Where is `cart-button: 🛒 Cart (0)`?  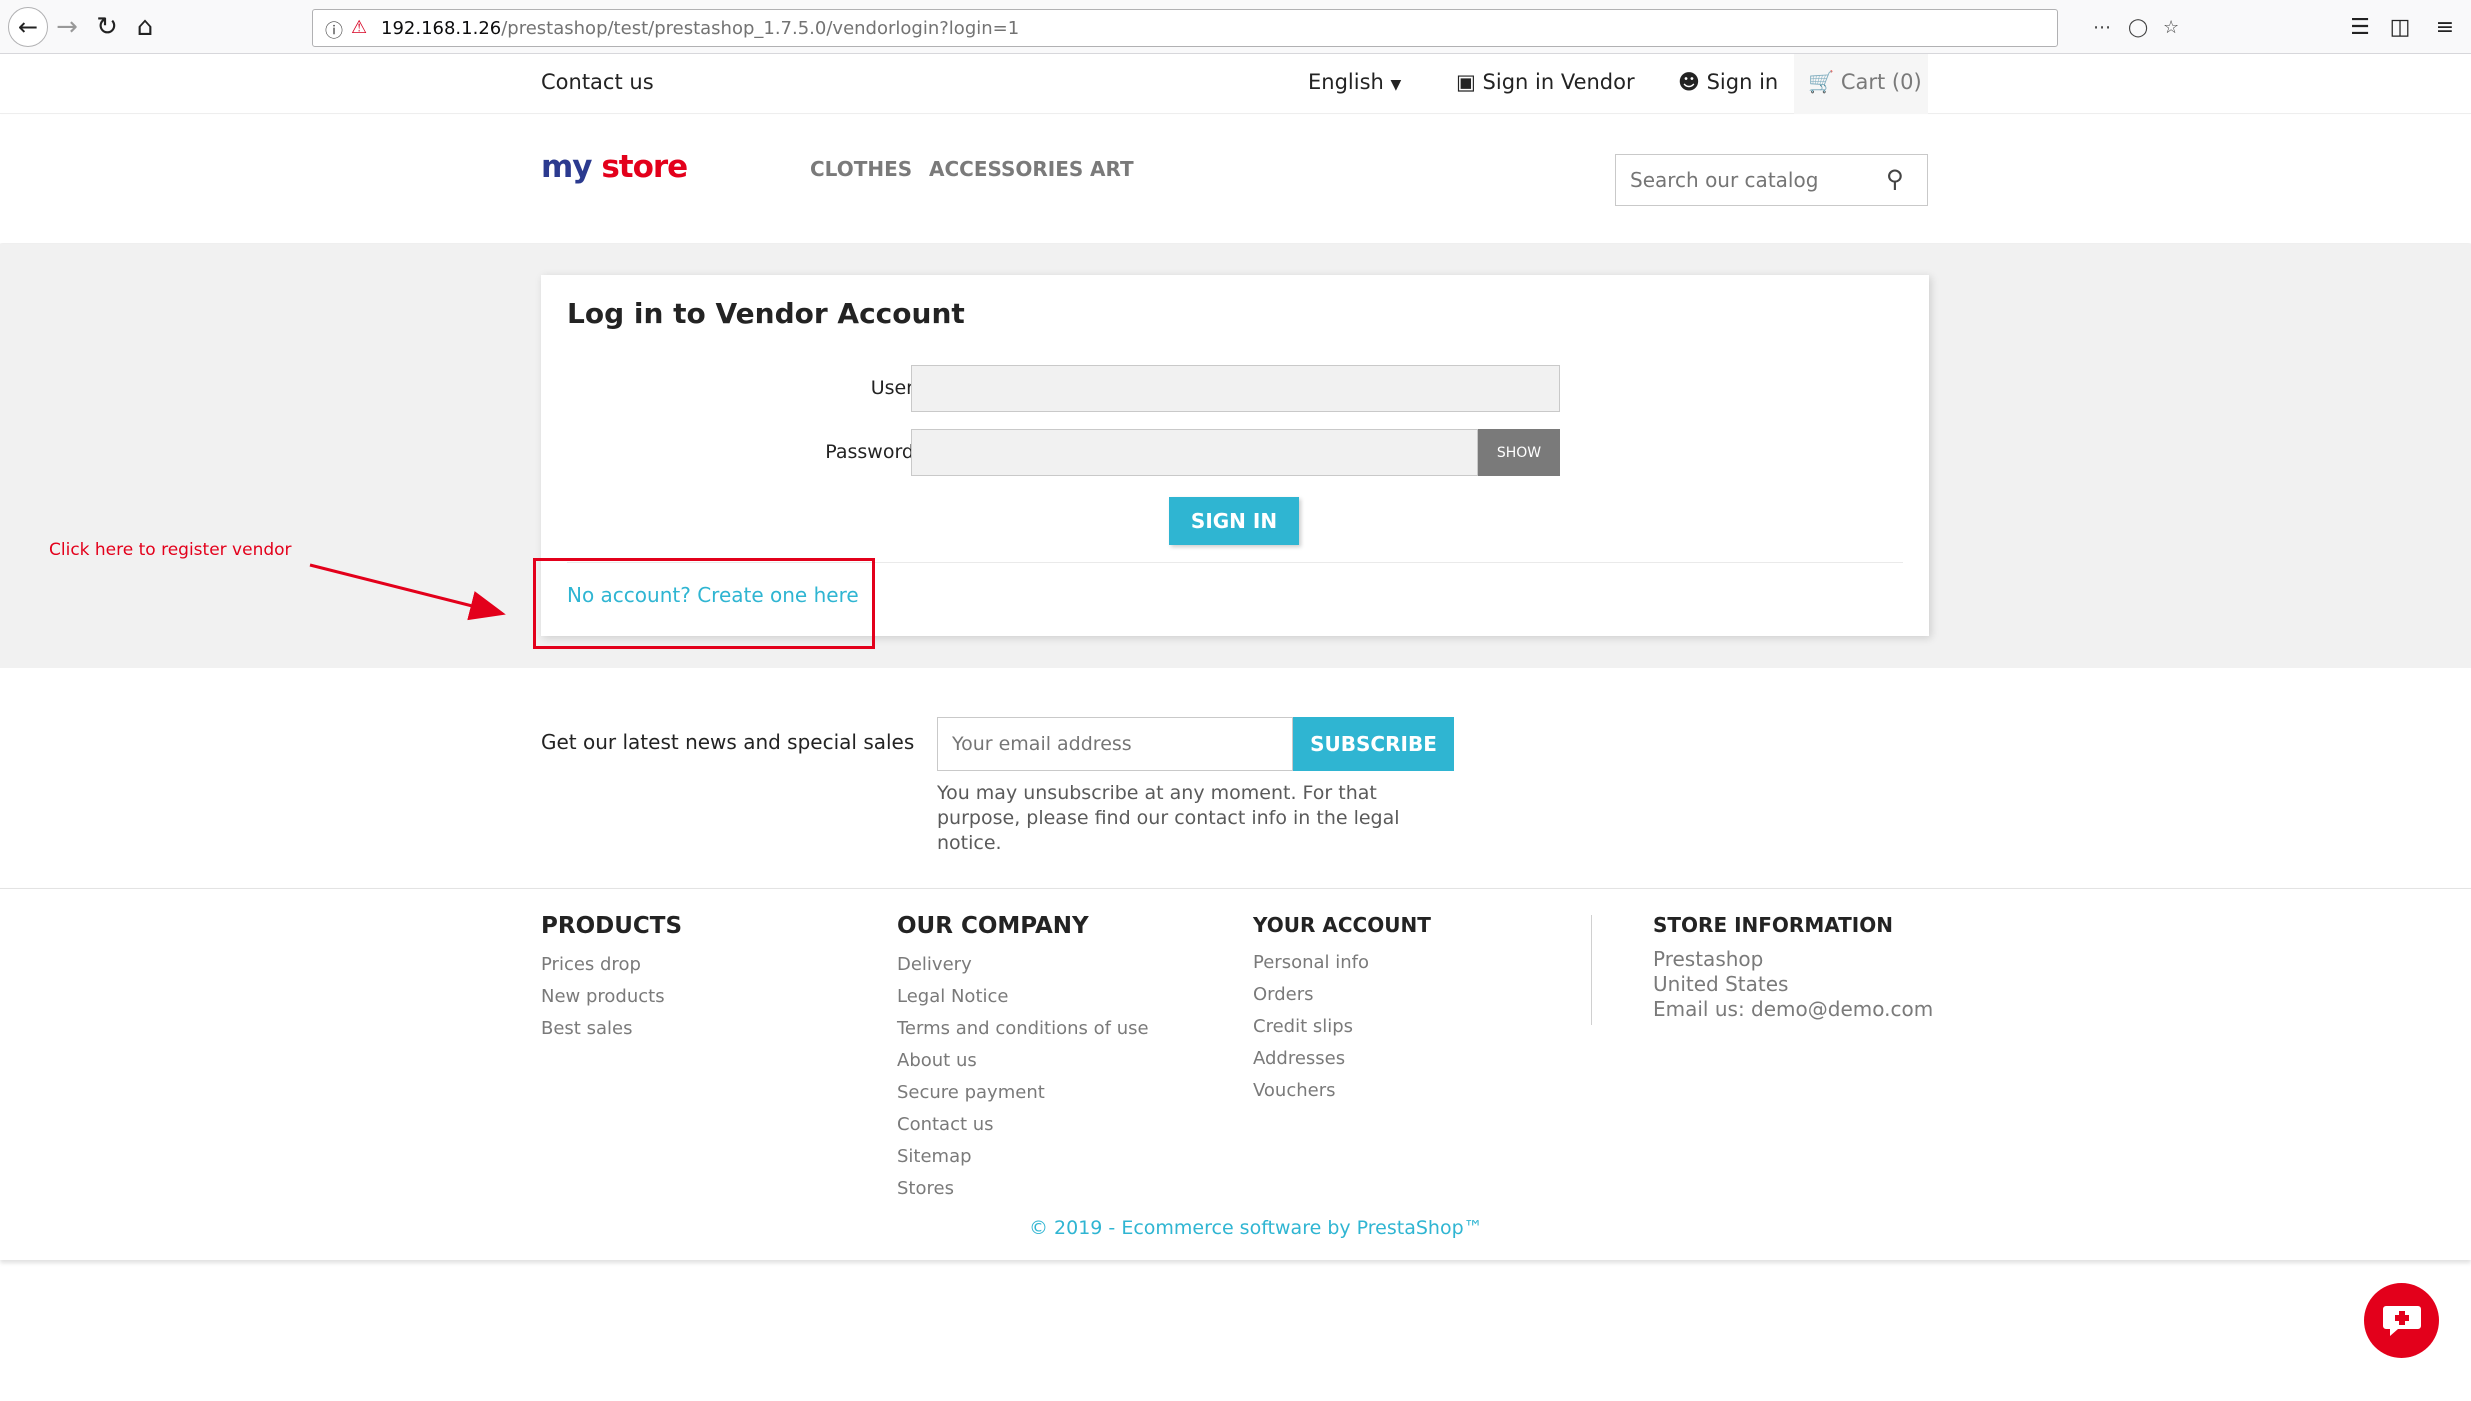
cart-button: 🛒 Cart (0) is located at coordinates (1861, 84).